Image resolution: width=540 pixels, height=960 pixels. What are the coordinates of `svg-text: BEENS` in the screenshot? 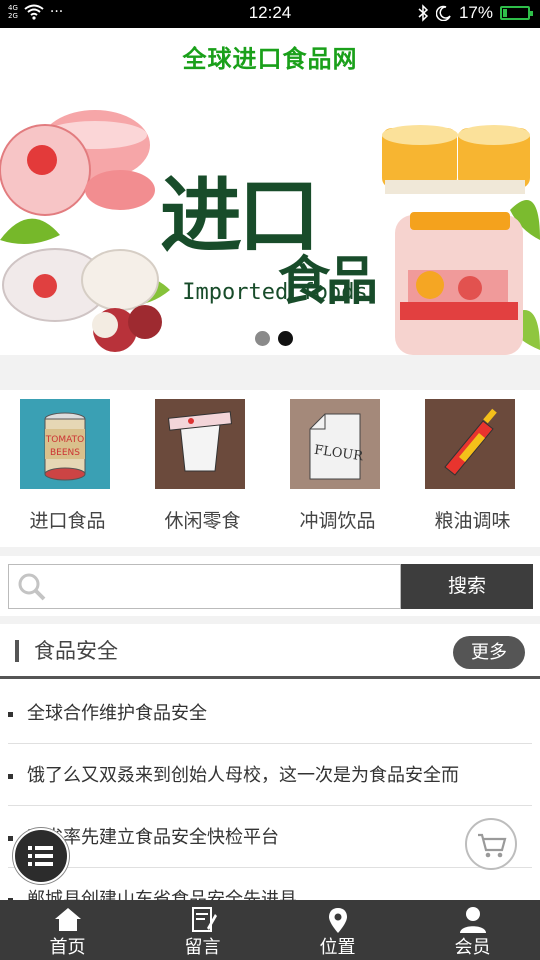 It's located at (65, 453).